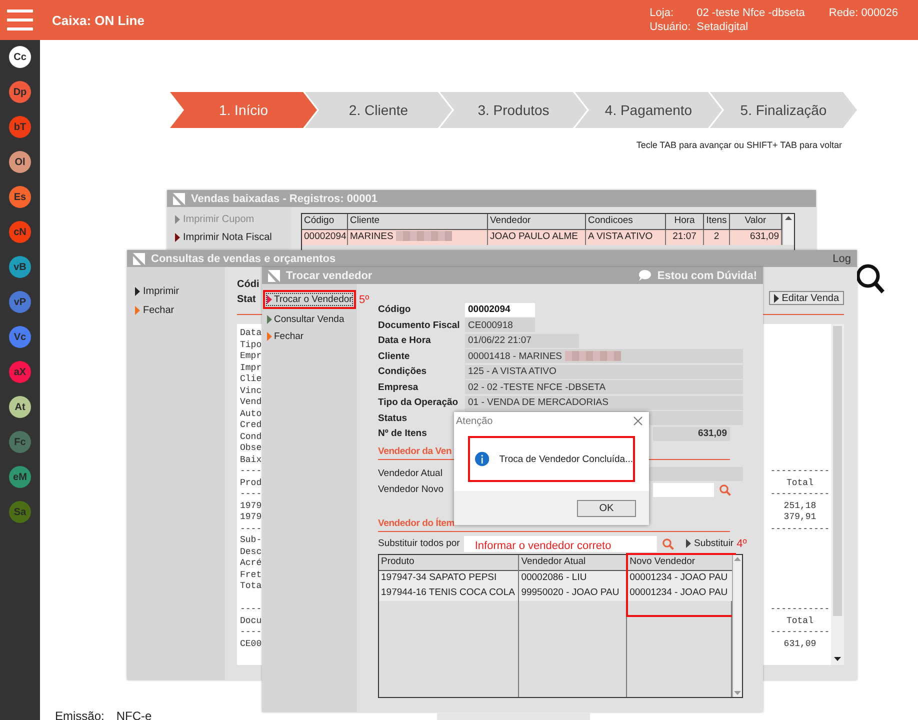  I want to click on receipt-line: Obse, so click(251, 448).